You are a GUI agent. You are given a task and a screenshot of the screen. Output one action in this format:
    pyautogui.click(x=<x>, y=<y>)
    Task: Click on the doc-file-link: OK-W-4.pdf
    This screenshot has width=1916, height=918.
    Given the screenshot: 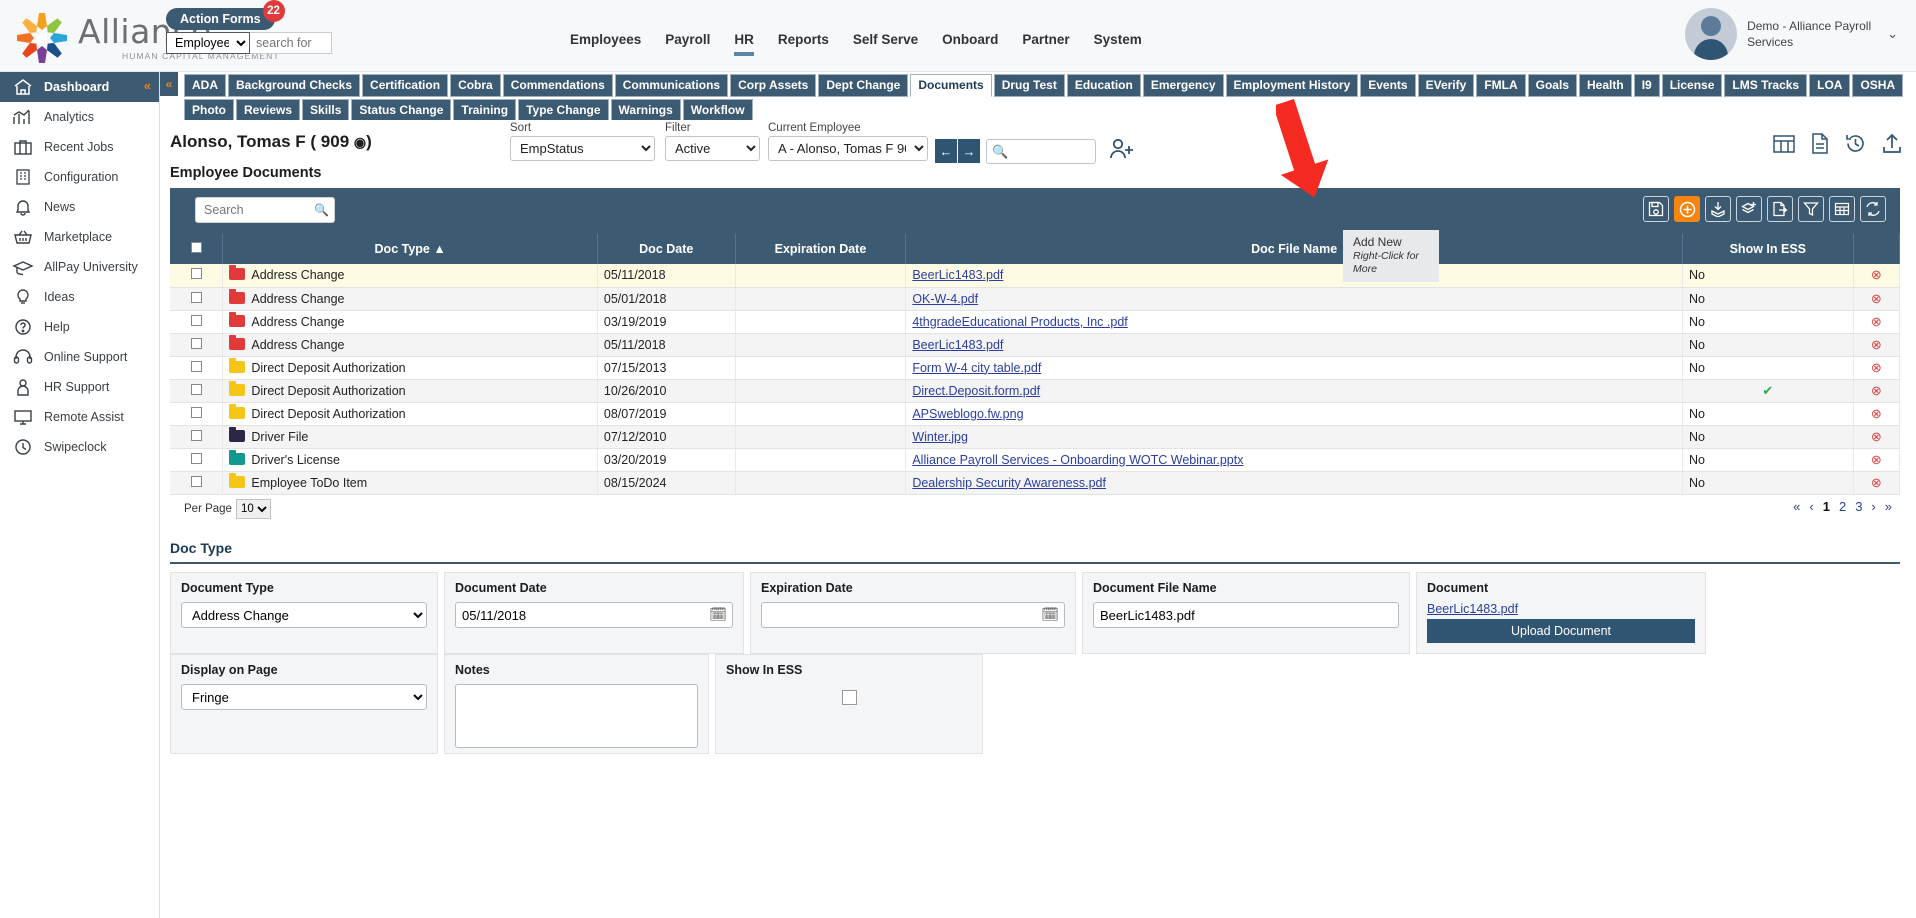 What is the action you would take?
    pyautogui.click(x=945, y=299)
    